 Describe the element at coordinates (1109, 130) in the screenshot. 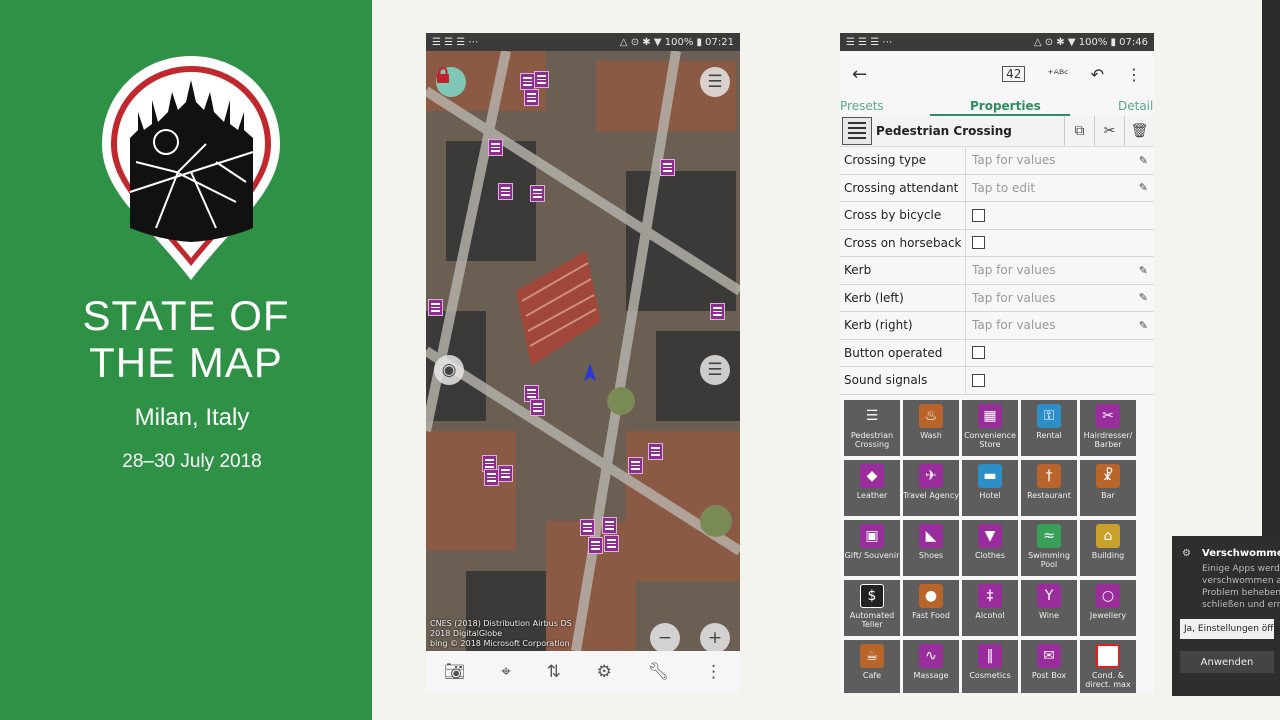

I see `cut-icon: ✂` at that location.